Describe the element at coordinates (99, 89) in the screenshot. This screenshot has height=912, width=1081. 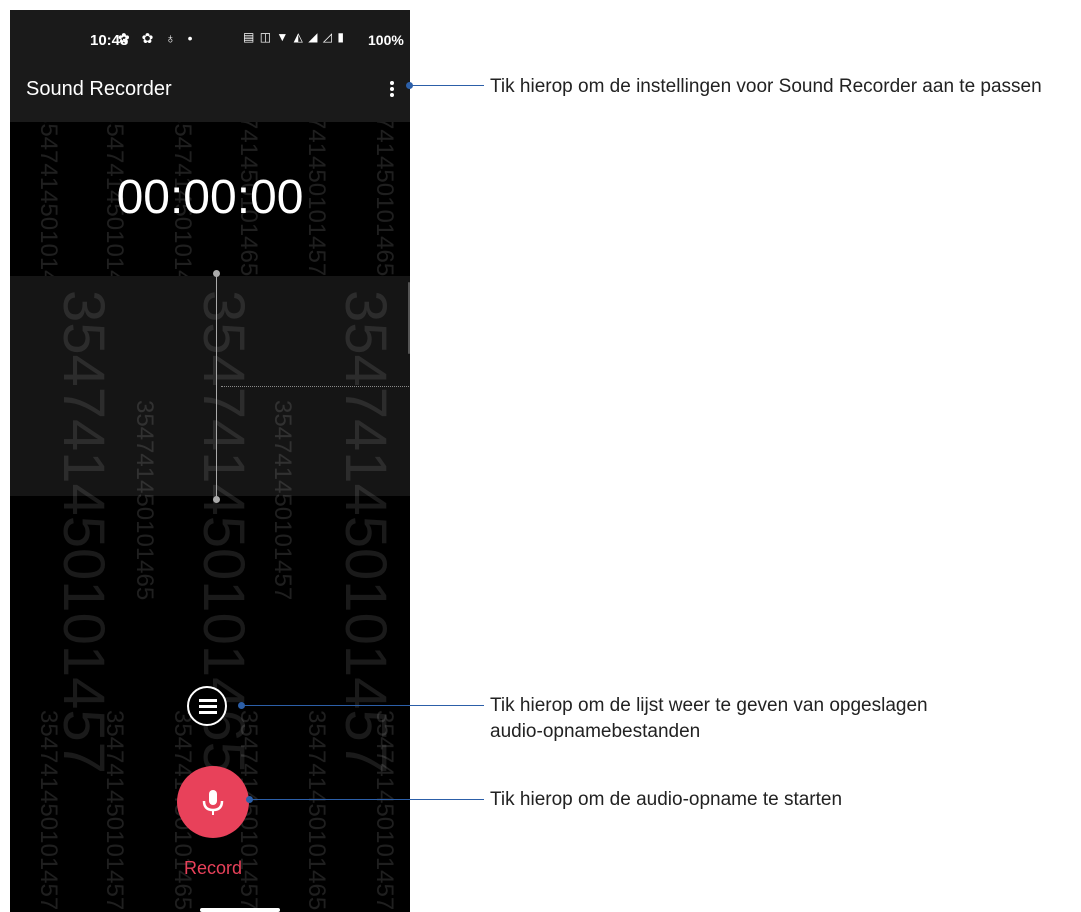
I see `app-title: Sound Recorder` at that location.